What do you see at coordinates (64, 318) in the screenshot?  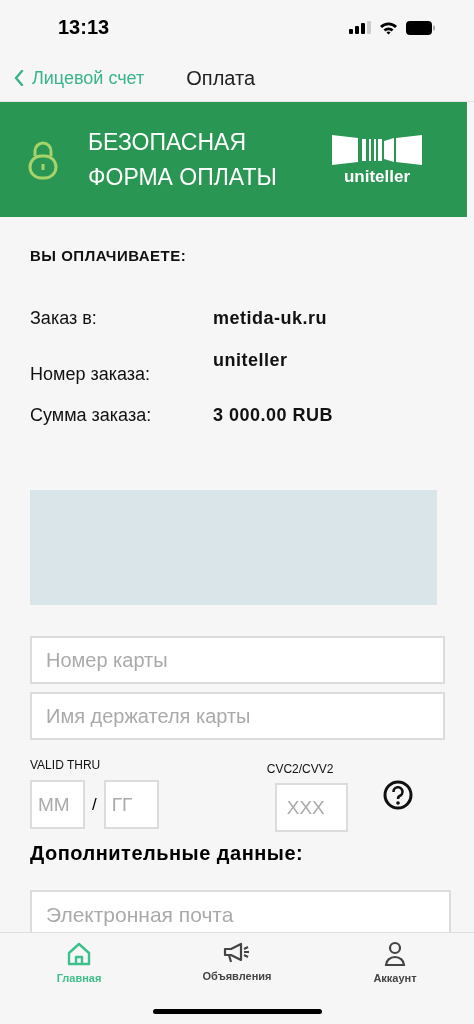 I see `field-label: Заказ в:` at bounding box center [64, 318].